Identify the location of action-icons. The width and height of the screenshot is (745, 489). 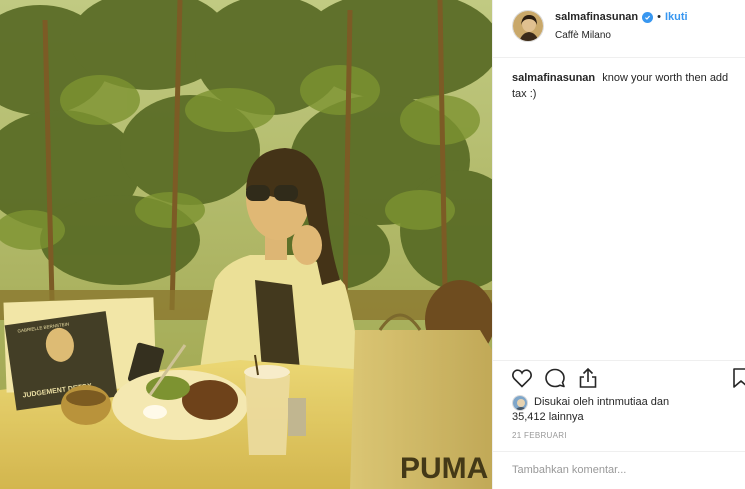
(555, 378).